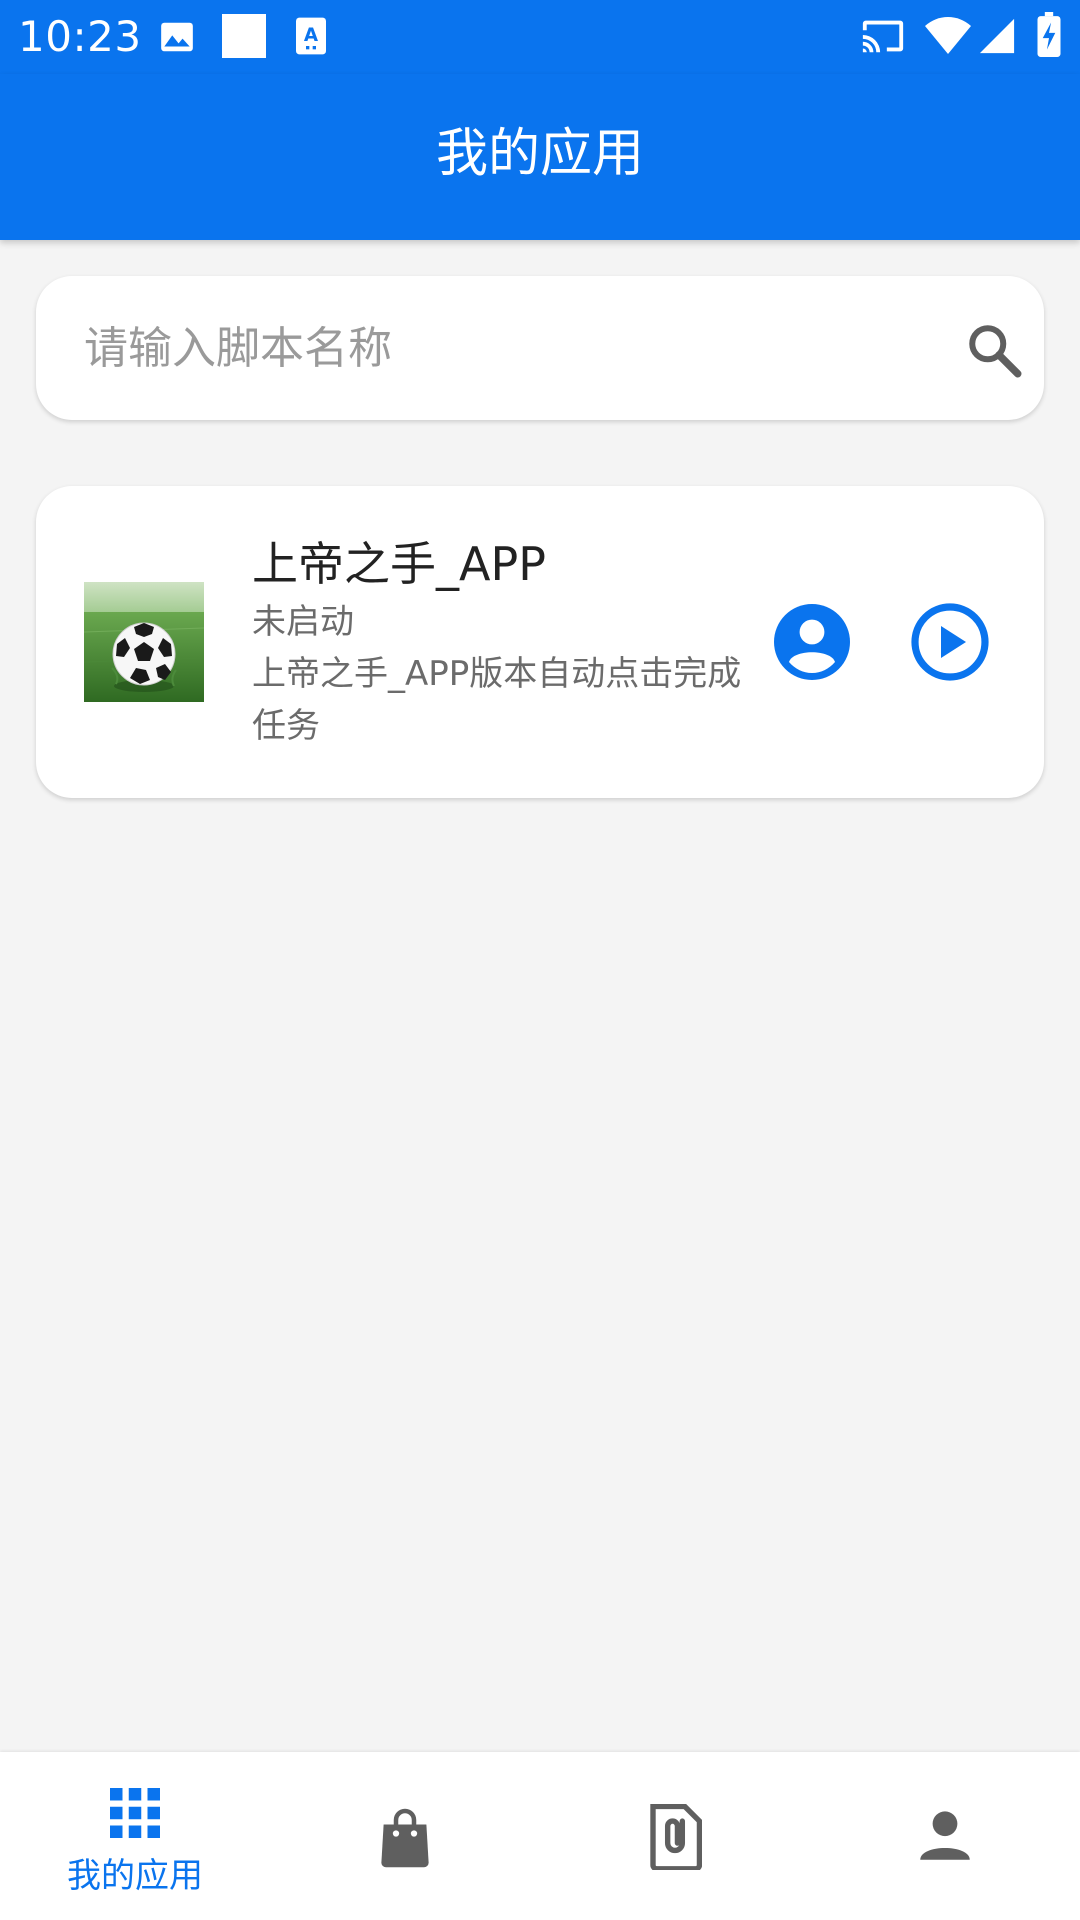  Describe the element at coordinates (1049, 34) in the screenshot. I see `battery-charging-icon` at that location.